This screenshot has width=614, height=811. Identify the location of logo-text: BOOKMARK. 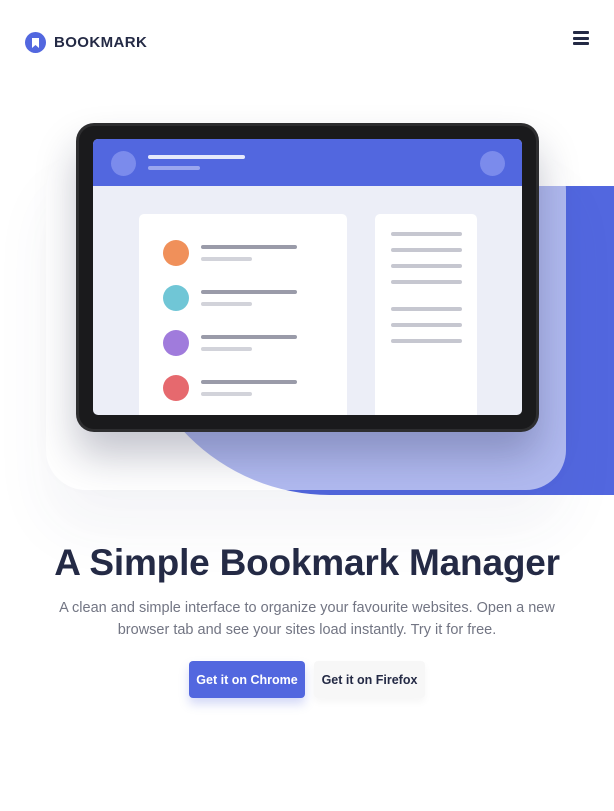
(101, 42).